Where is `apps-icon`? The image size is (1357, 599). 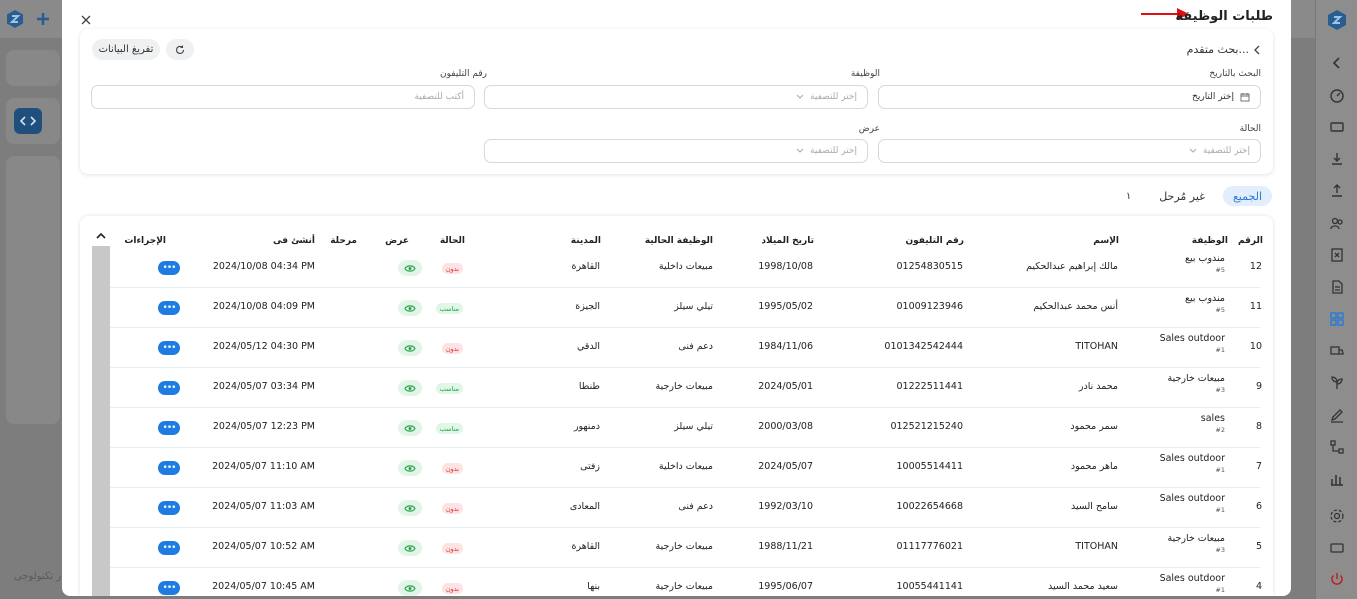 apps-icon is located at coordinates (1337, 319).